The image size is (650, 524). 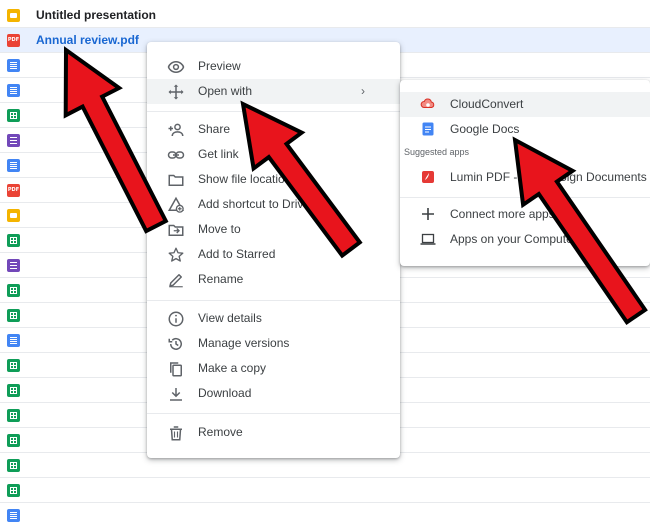 I want to click on link-icon, so click(x=176, y=155).